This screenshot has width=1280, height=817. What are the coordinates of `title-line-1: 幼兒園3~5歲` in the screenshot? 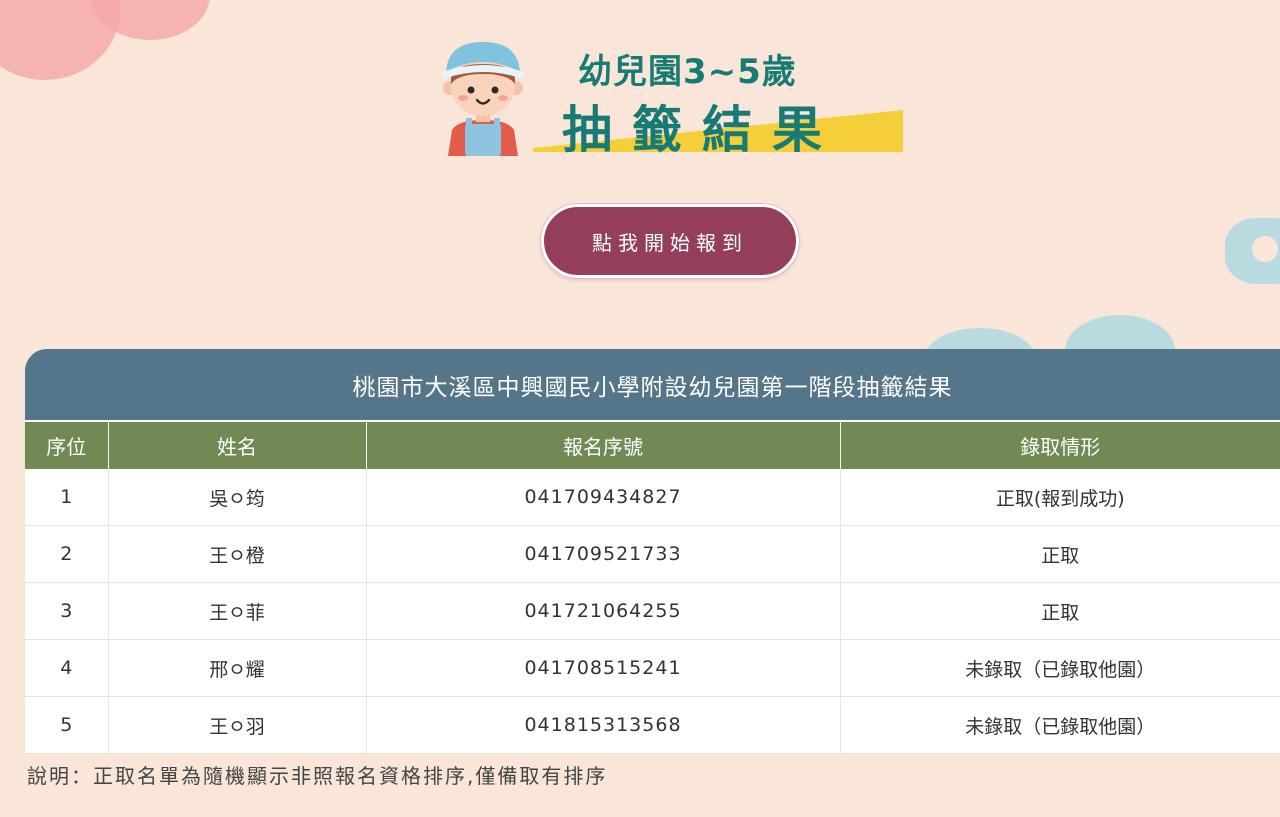 It's located at (687, 72).